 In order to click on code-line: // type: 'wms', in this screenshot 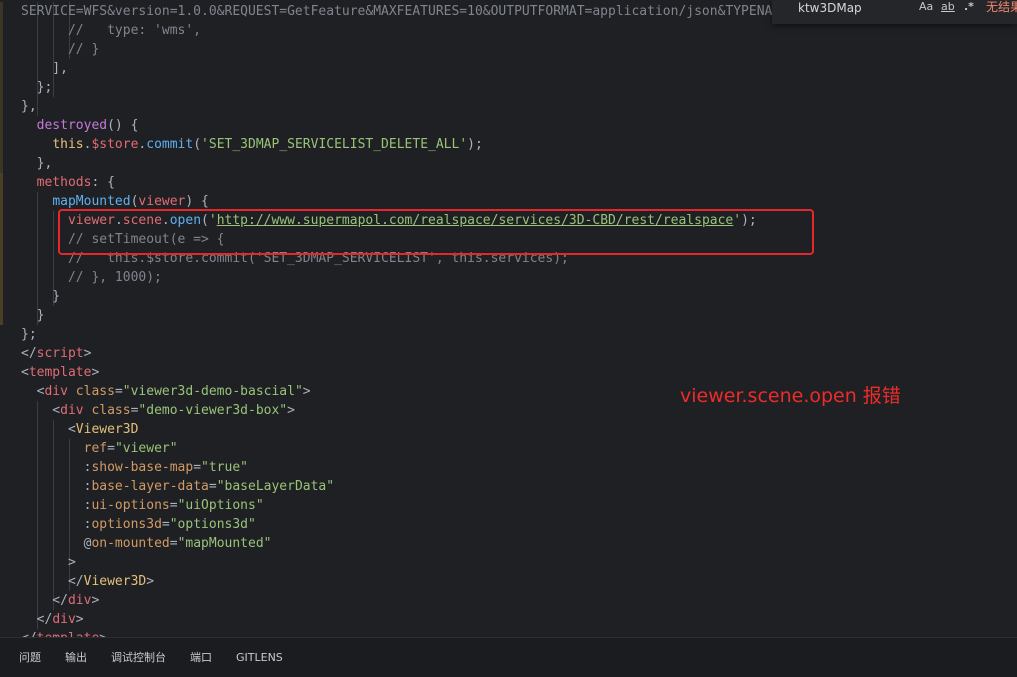, I will do `click(111, 30)`.